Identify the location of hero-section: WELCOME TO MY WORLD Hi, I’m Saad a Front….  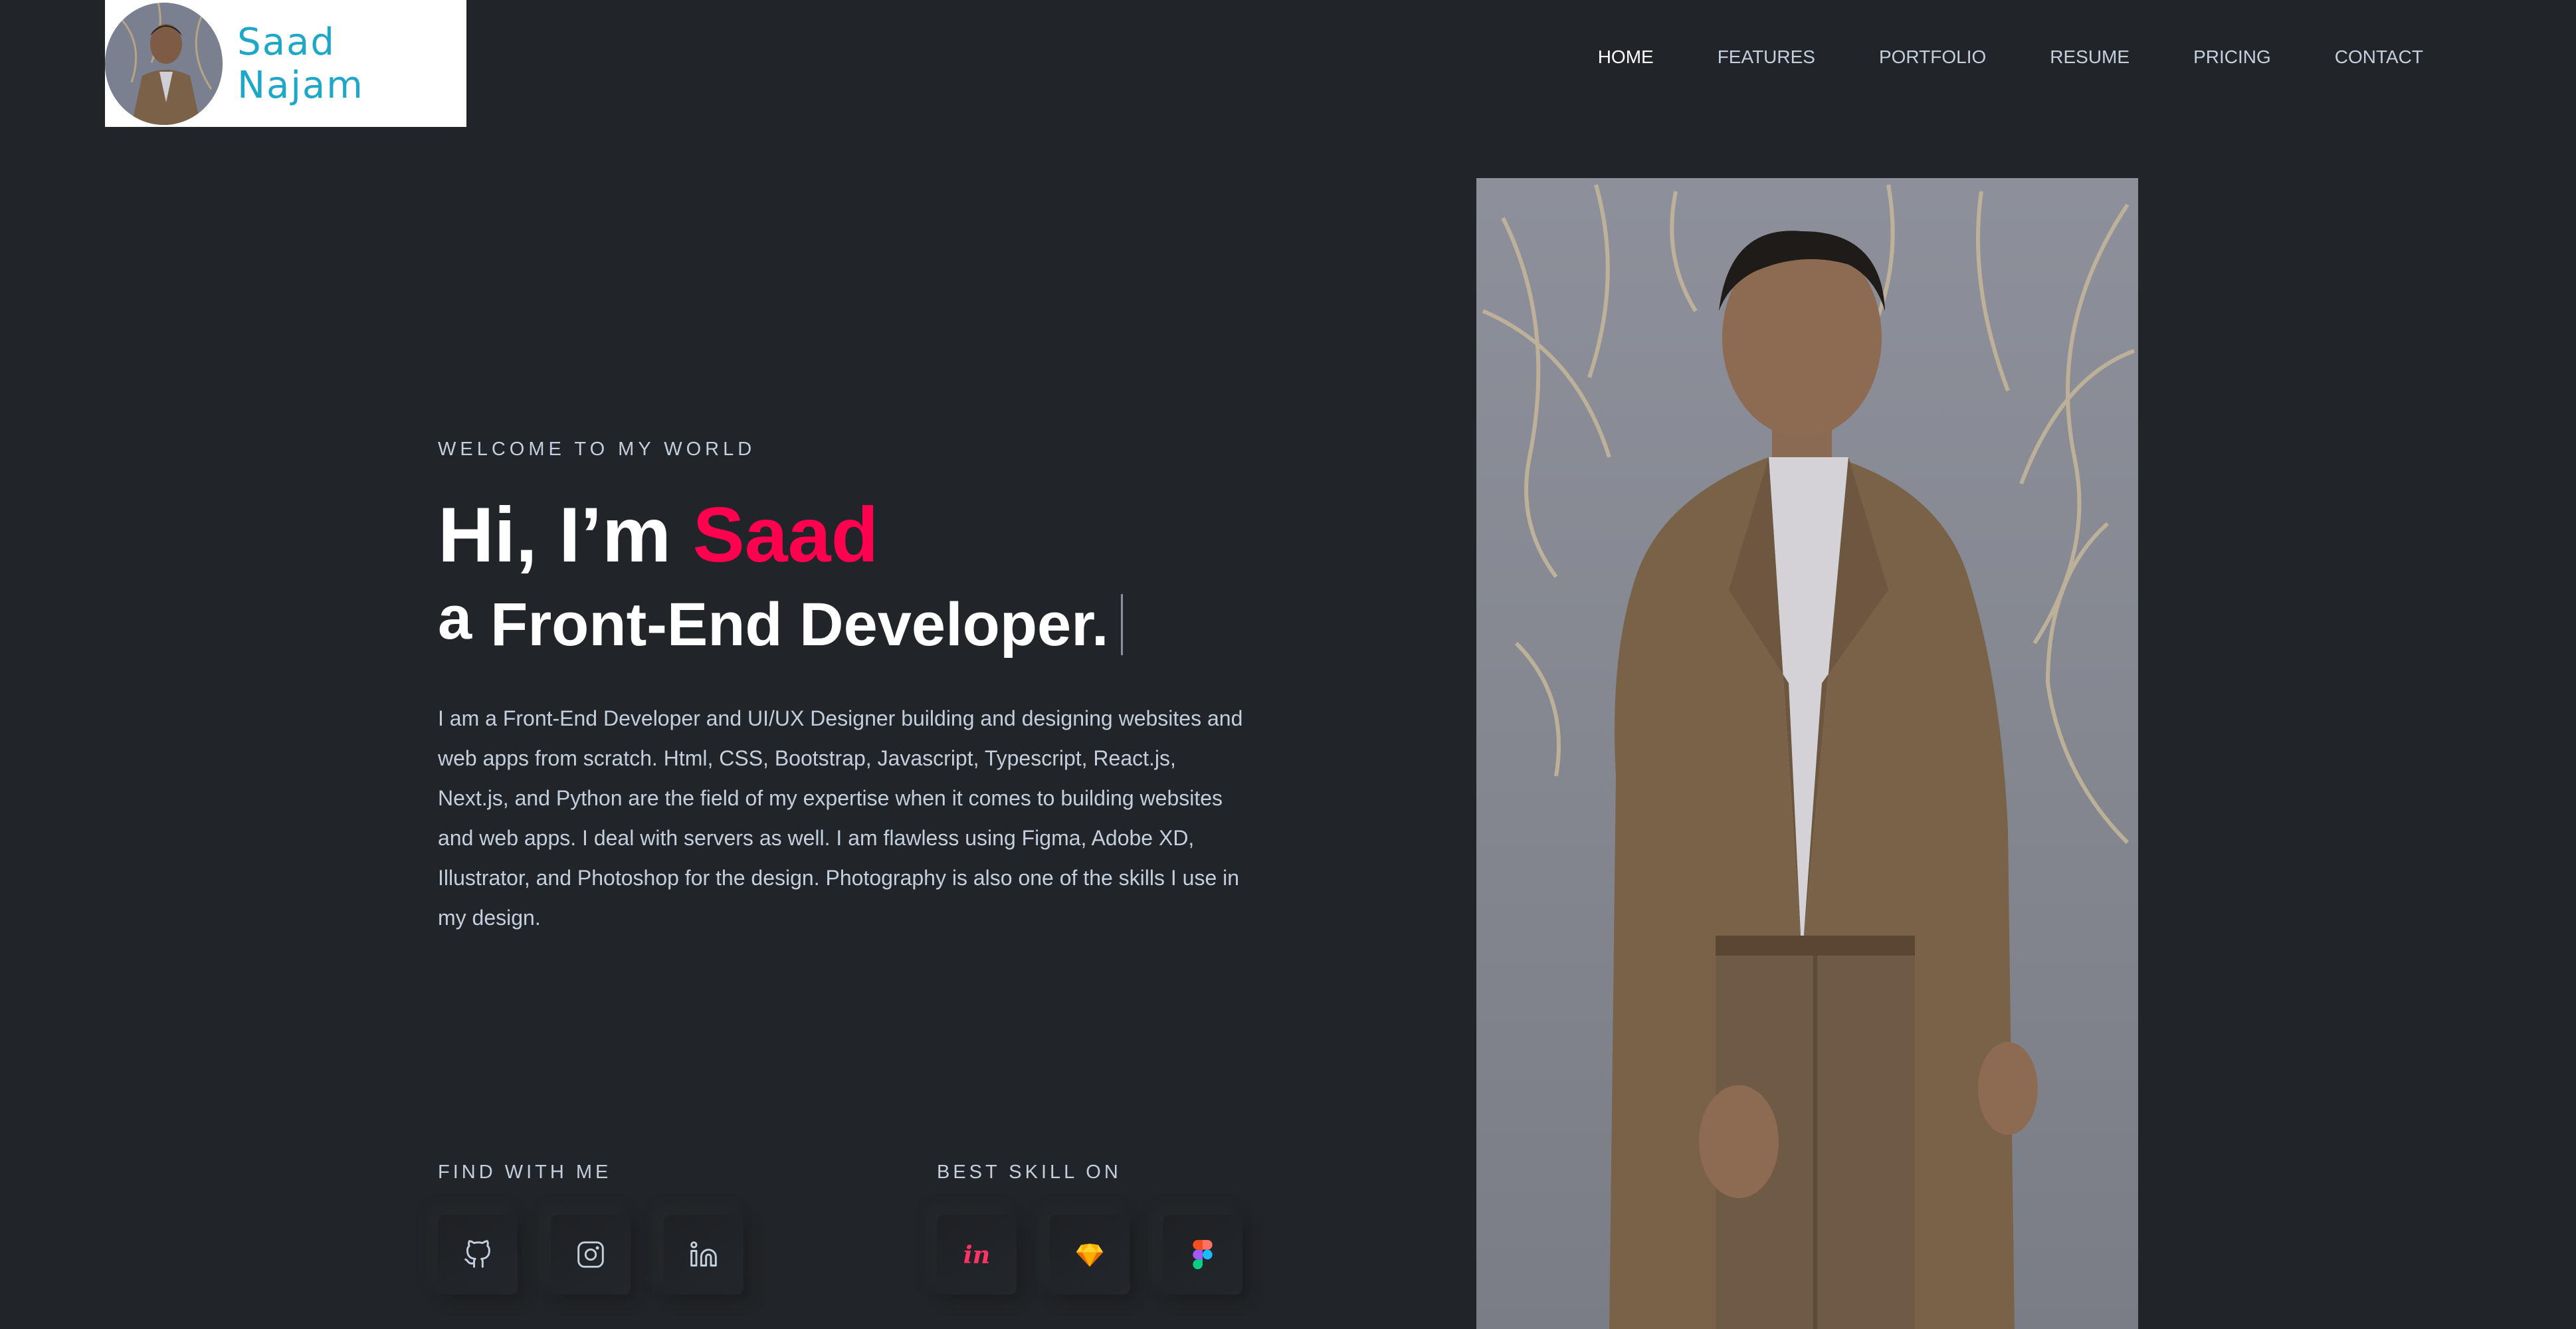
(850, 688).